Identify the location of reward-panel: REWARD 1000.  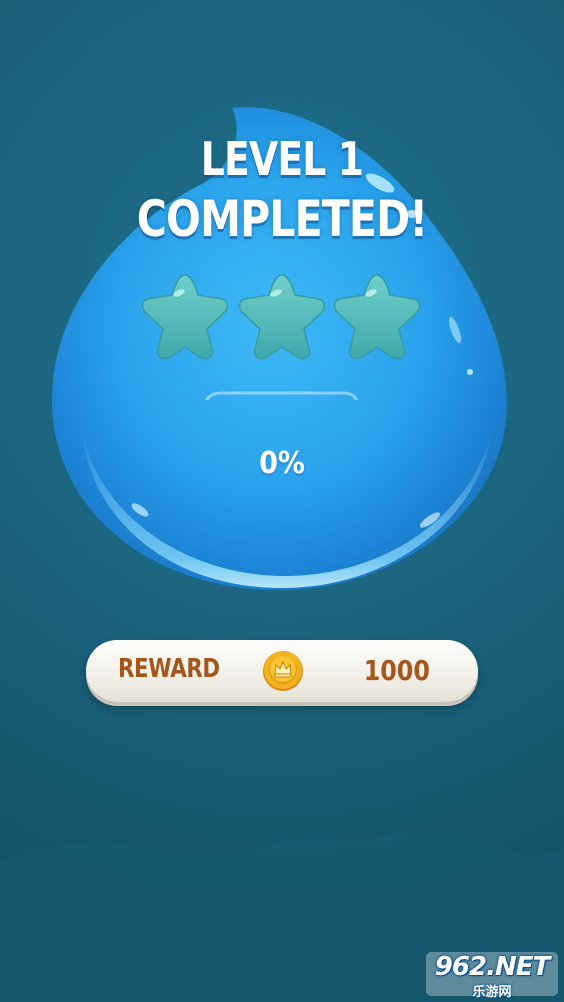
(282, 671).